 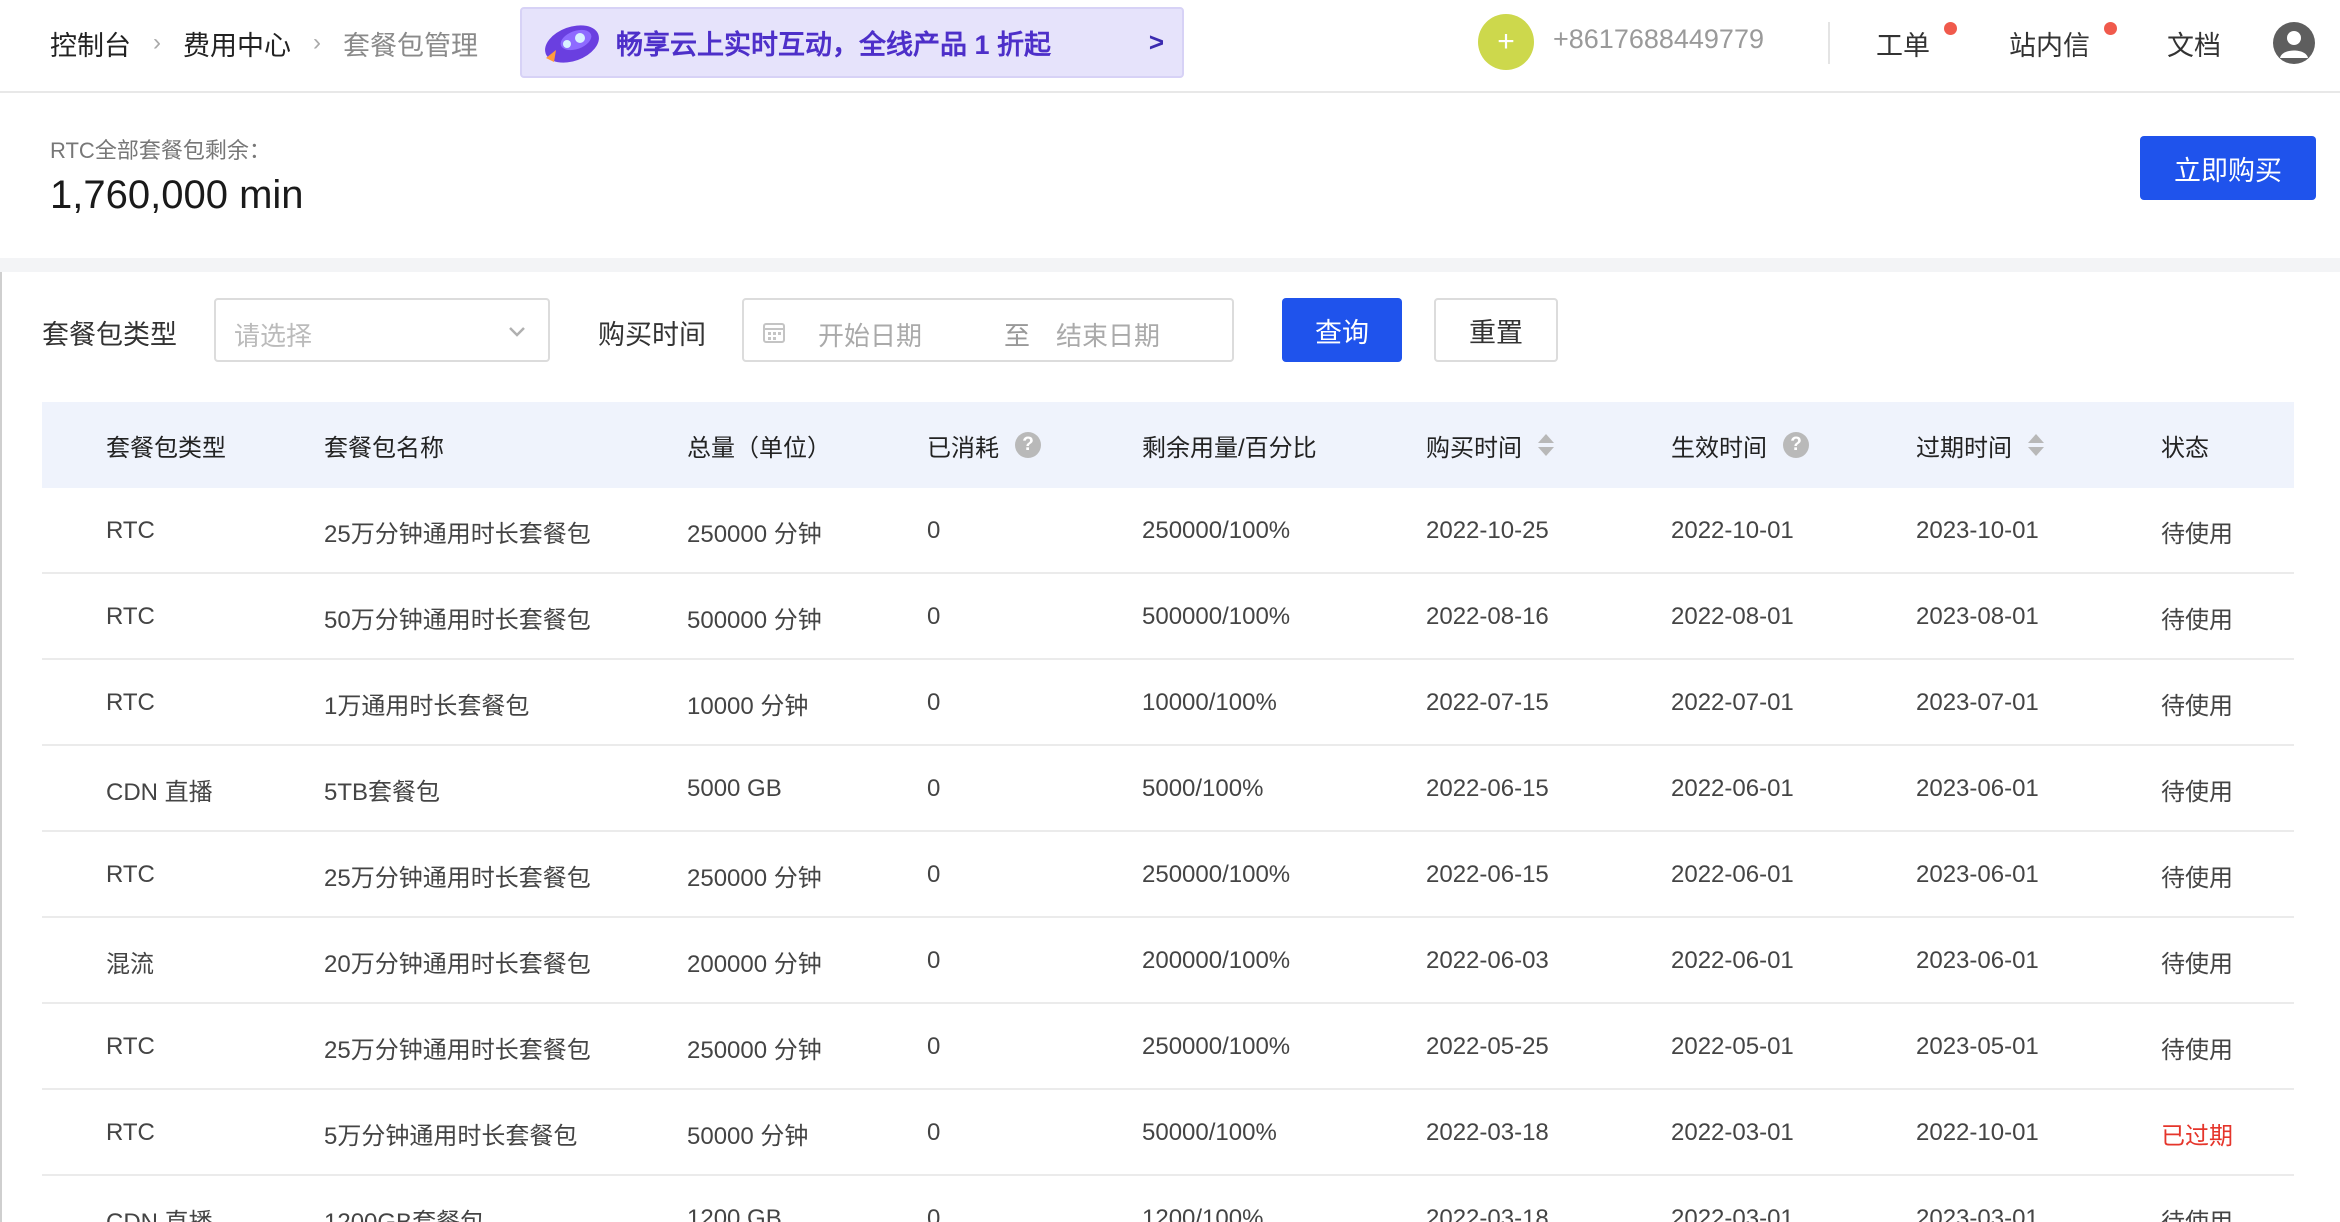 I want to click on package-type-label: 套餐包类型, so click(x=109, y=335).